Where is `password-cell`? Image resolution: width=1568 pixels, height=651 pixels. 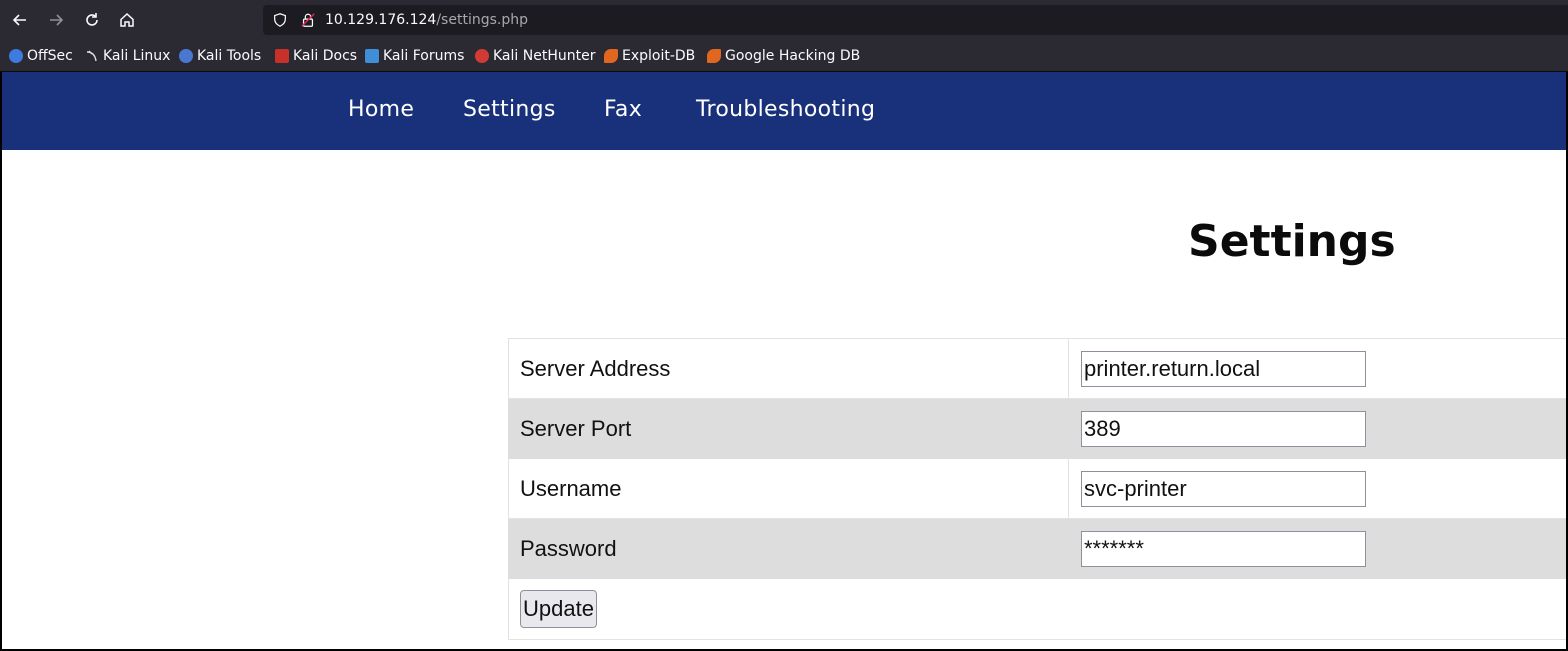 password-cell is located at coordinates (1317, 548).